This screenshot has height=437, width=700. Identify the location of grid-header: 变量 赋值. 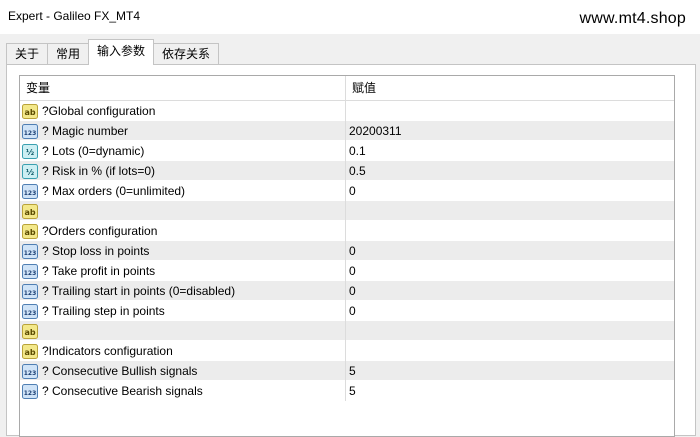
(347, 88).